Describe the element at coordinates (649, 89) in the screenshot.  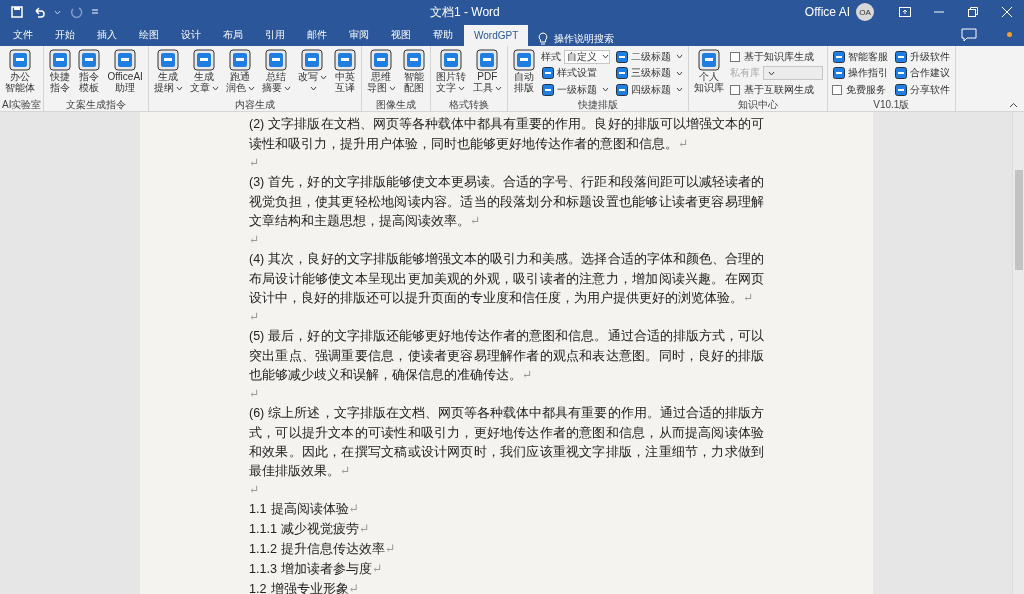
I see `ribbon-button: 四级标题` at that location.